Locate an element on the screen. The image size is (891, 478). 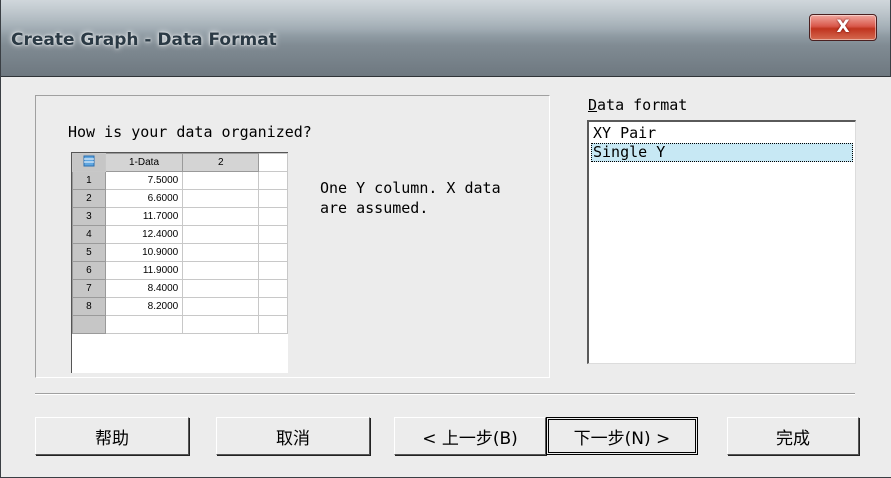
finish-button: 完成 is located at coordinates (793, 436).